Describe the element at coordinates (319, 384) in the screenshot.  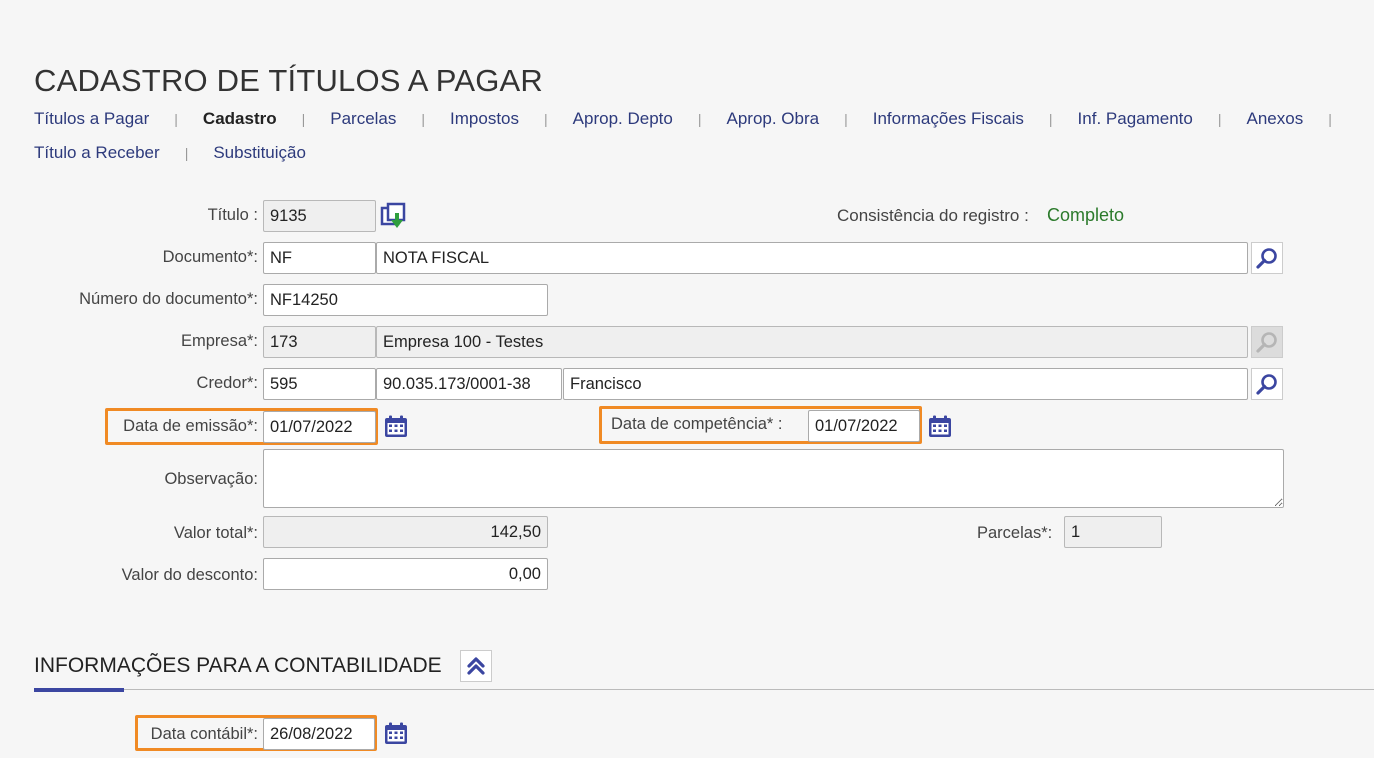
I see `credor-code-input` at that location.